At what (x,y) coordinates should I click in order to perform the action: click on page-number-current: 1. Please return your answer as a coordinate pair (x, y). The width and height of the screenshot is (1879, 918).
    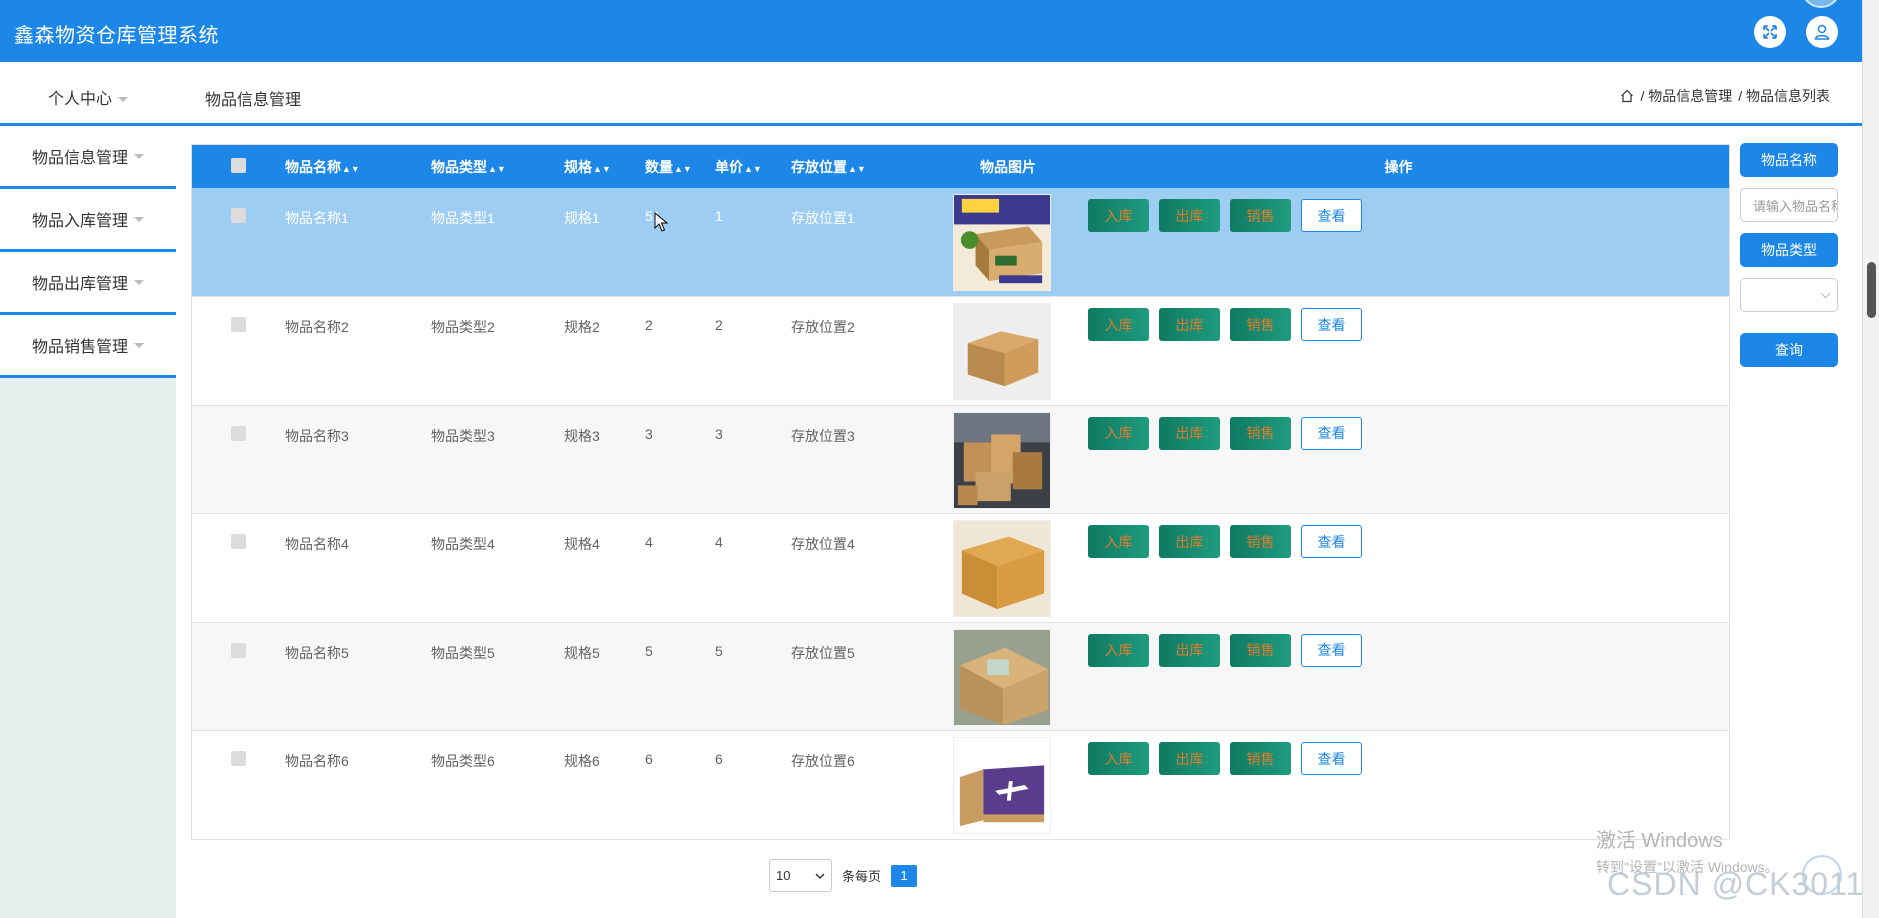
    Looking at the image, I should click on (904, 875).